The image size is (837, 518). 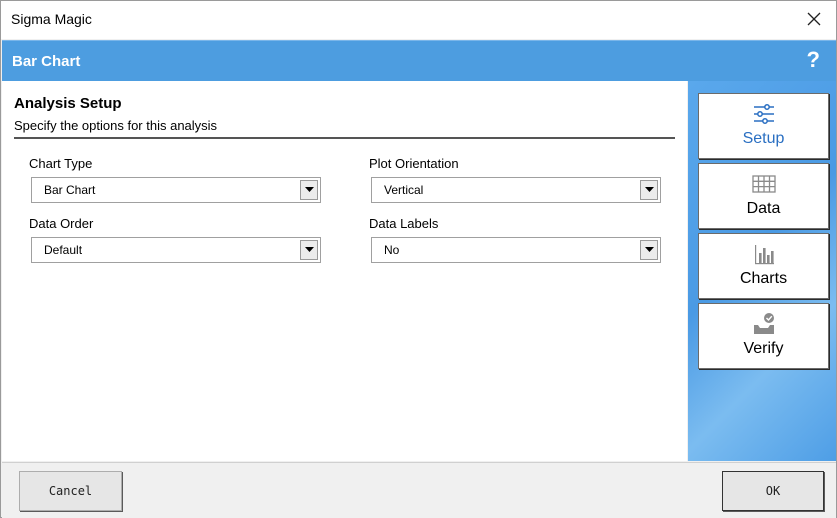 What do you see at coordinates (813, 60) in the screenshot?
I see `help-icon: ?` at bounding box center [813, 60].